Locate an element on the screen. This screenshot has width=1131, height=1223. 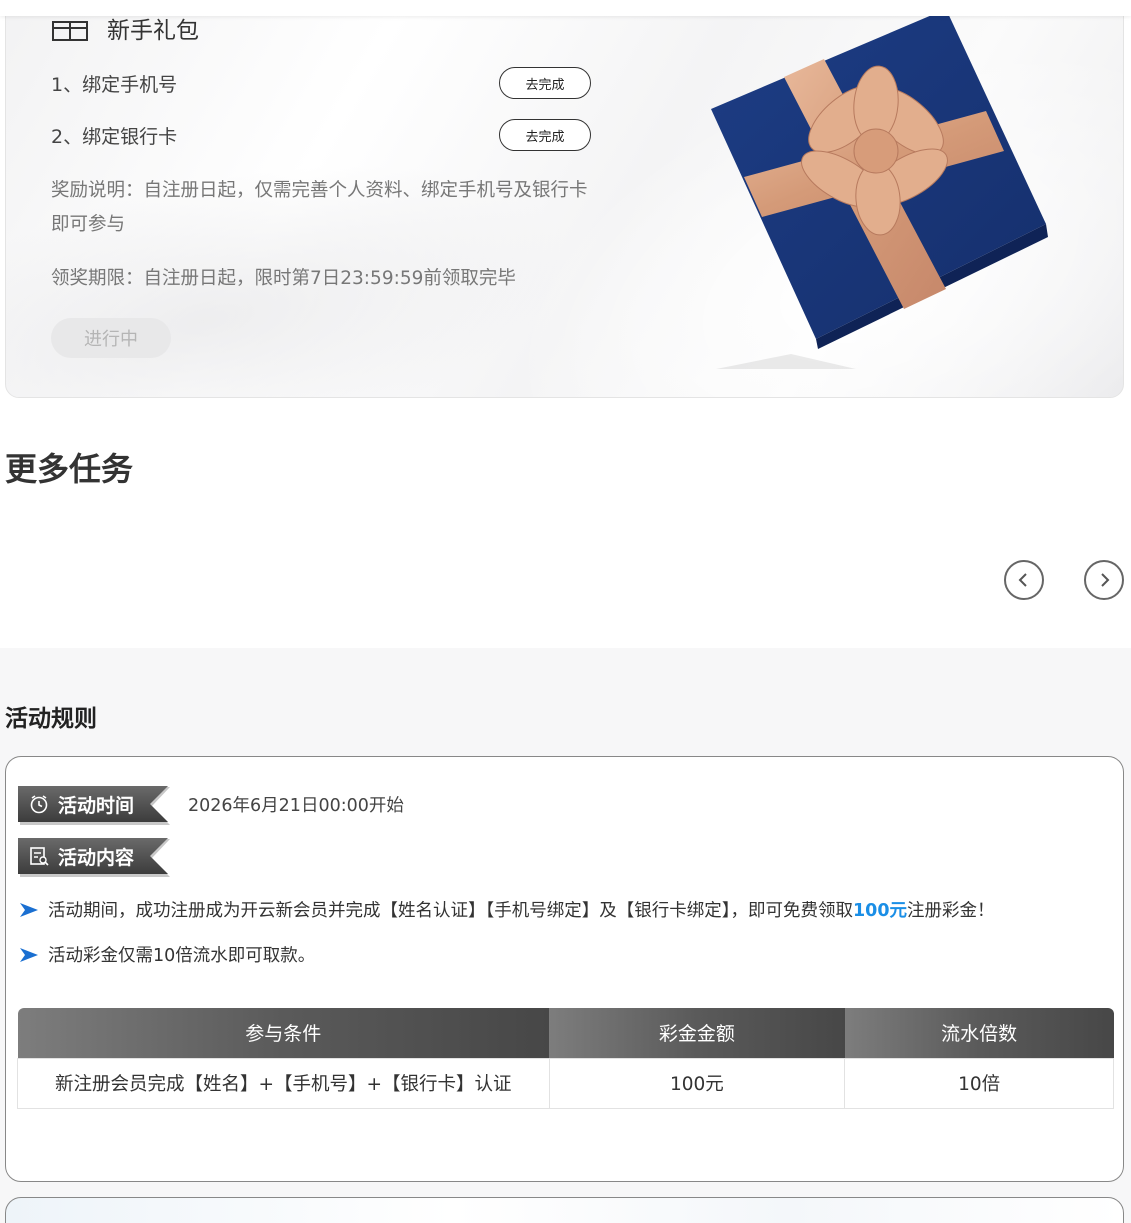
activity-time-tag: 活动时间 is located at coordinates (93, 804).